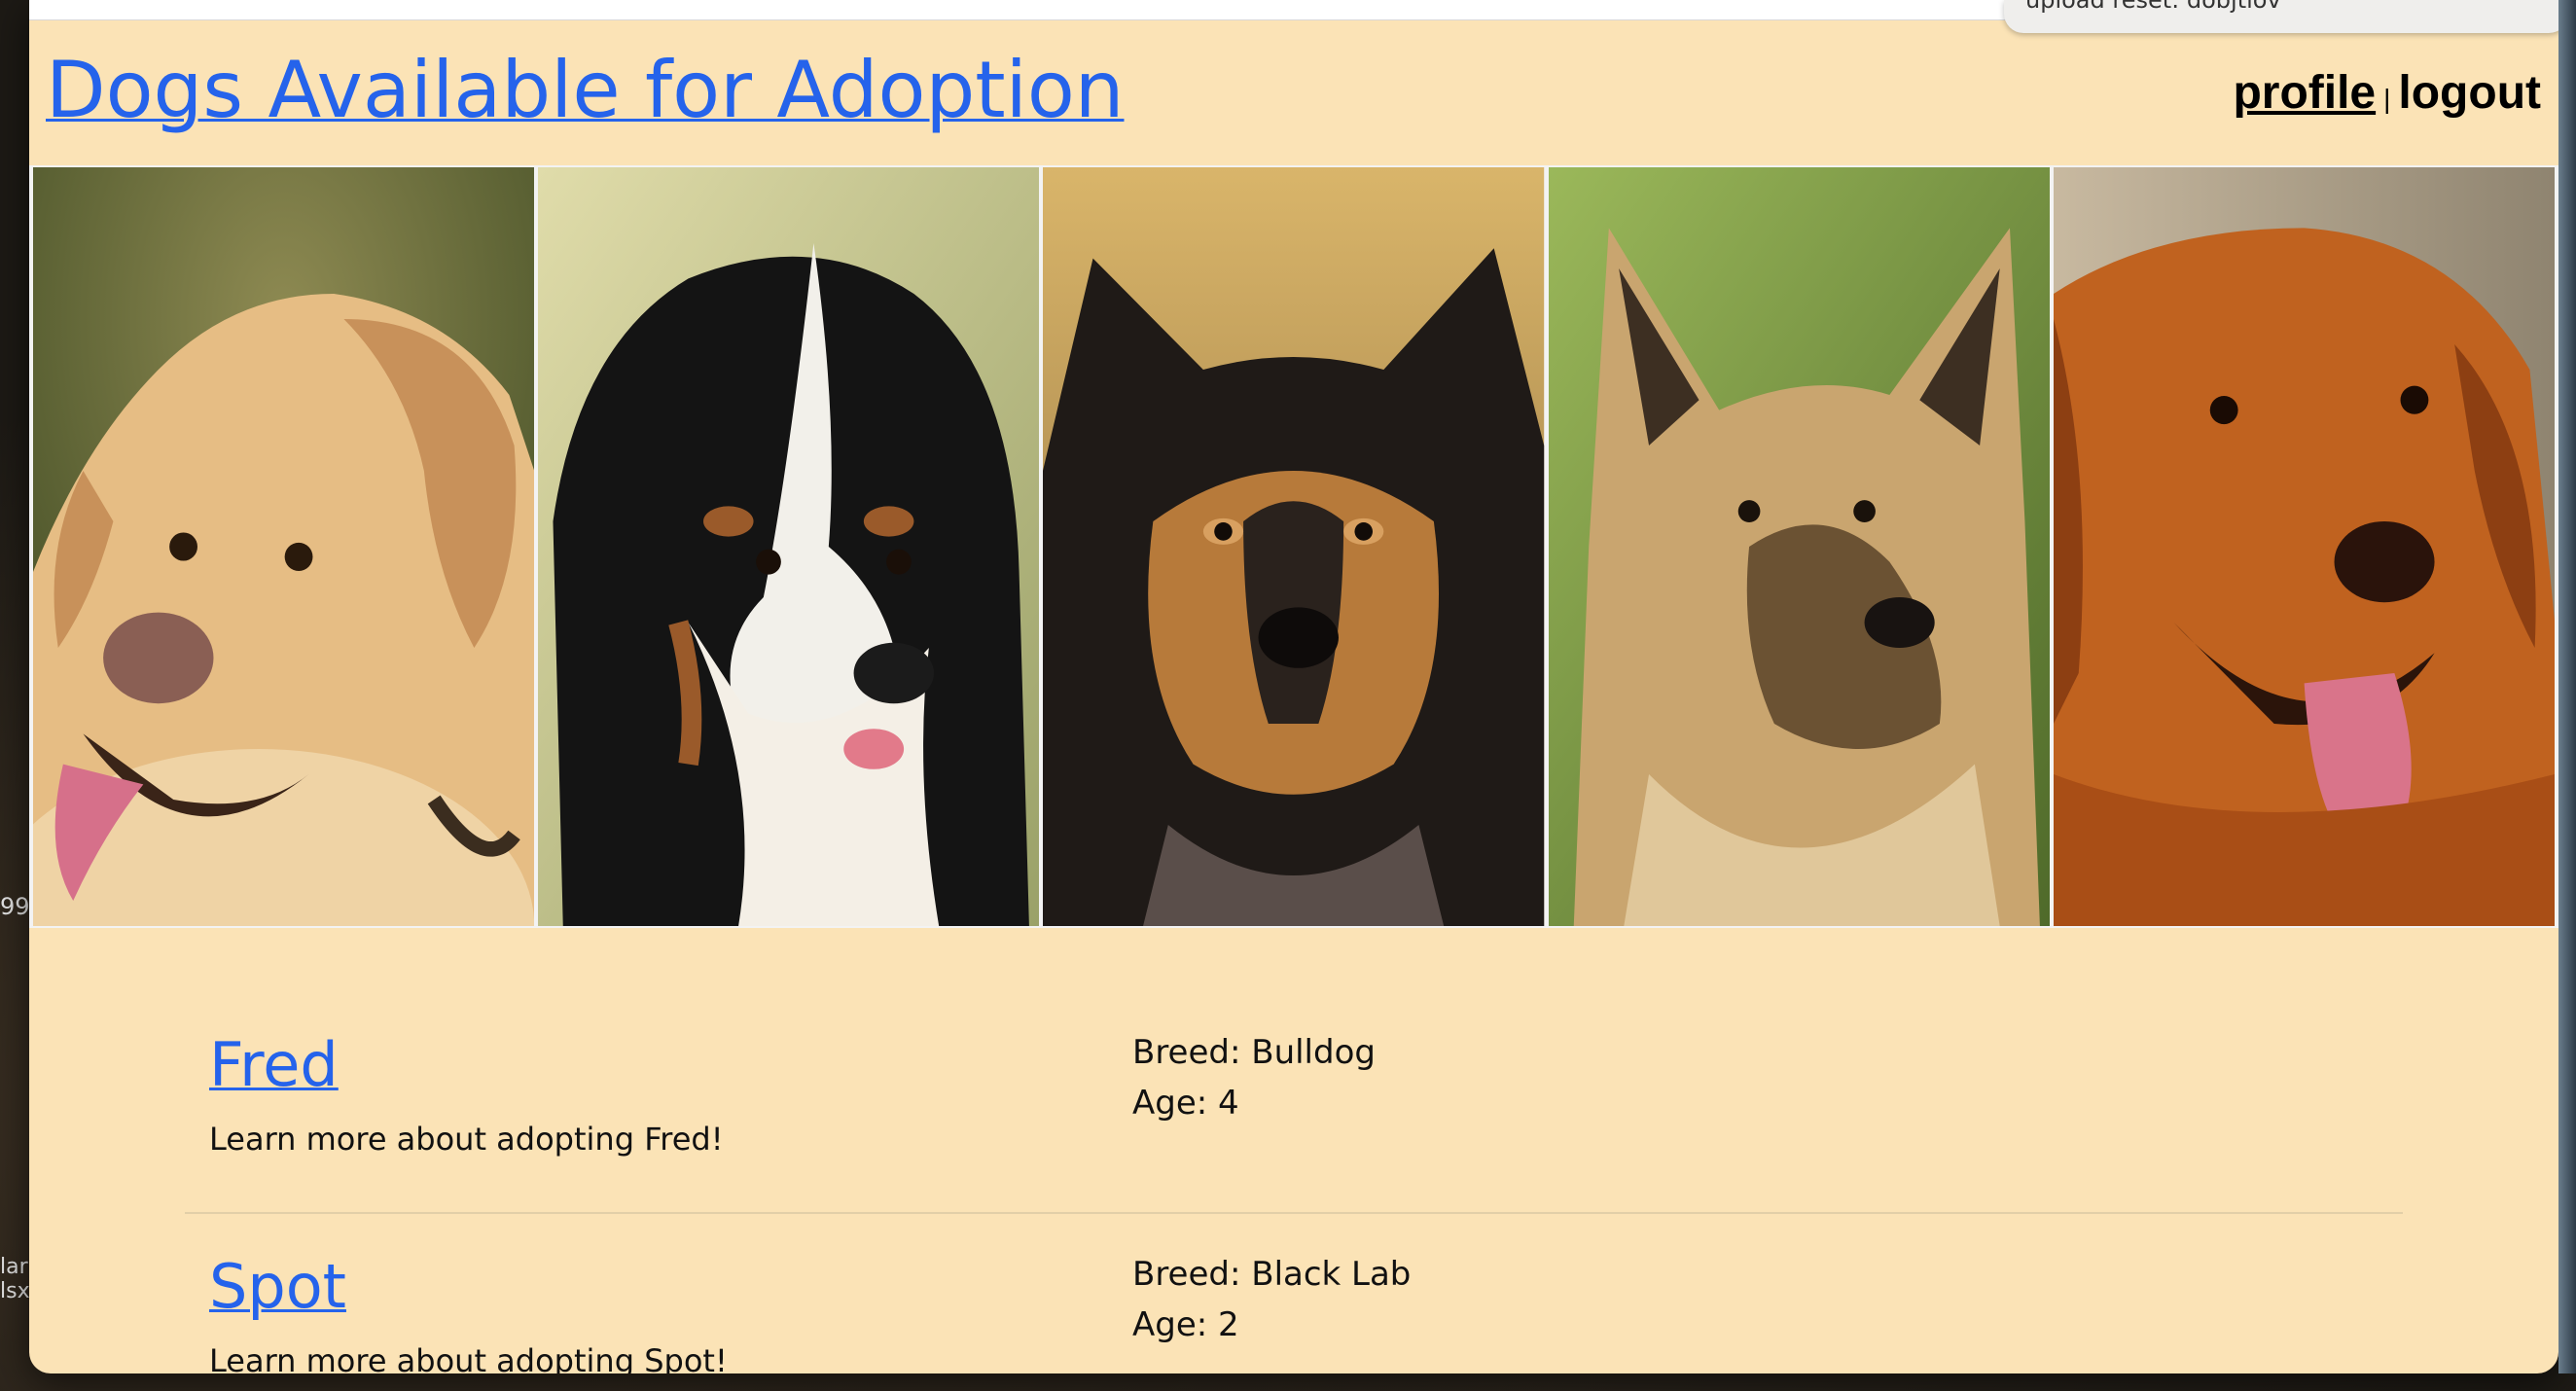  I want to click on dog-blurb: Learn more about adopting Spot!, so click(468, 1357).